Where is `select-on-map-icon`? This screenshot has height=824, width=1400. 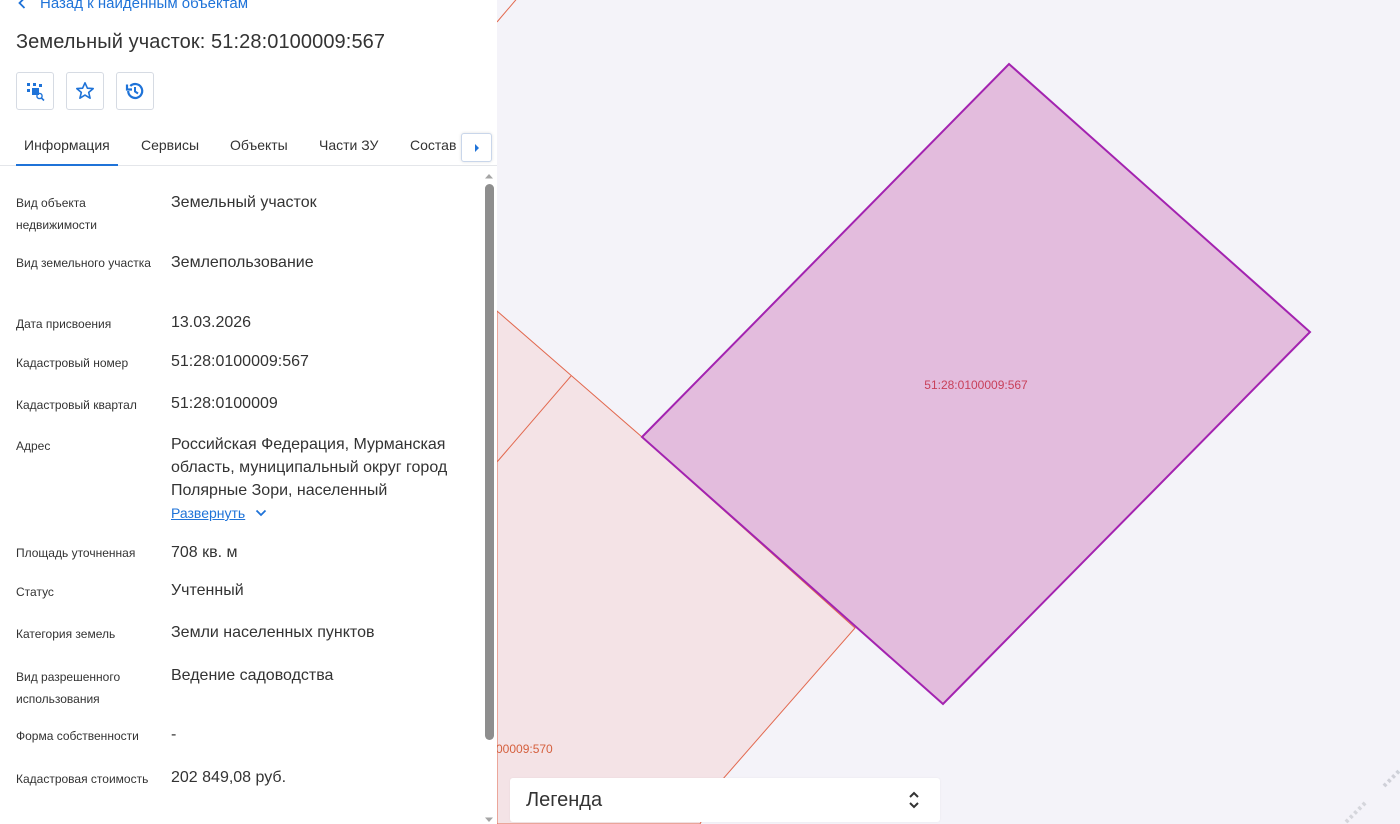
select-on-map-icon is located at coordinates (36, 92).